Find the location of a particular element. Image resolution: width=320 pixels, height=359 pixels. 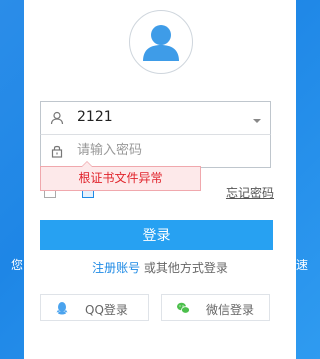

qq-icon is located at coordinates (62, 308).